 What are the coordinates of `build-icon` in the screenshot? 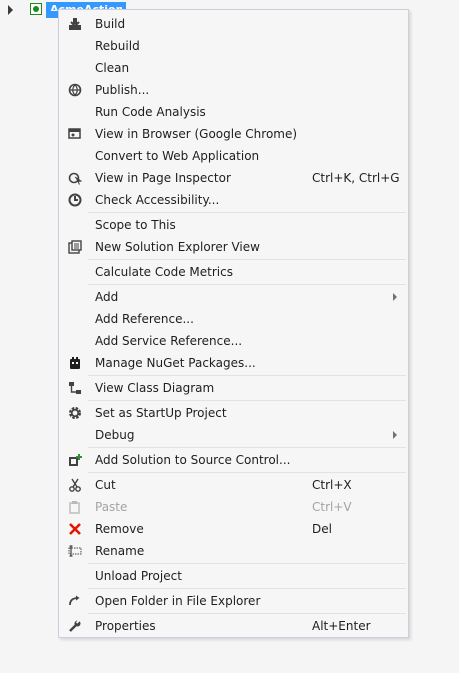 It's located at (75, 24).